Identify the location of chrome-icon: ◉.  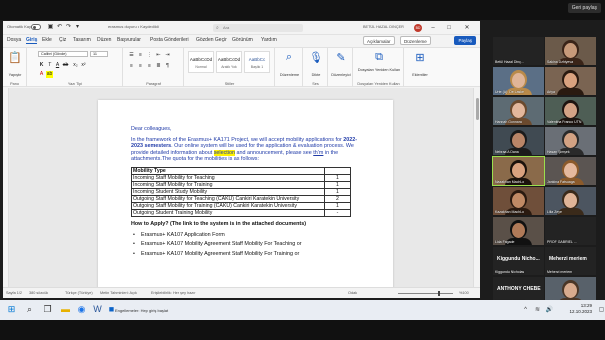
(81, 309).